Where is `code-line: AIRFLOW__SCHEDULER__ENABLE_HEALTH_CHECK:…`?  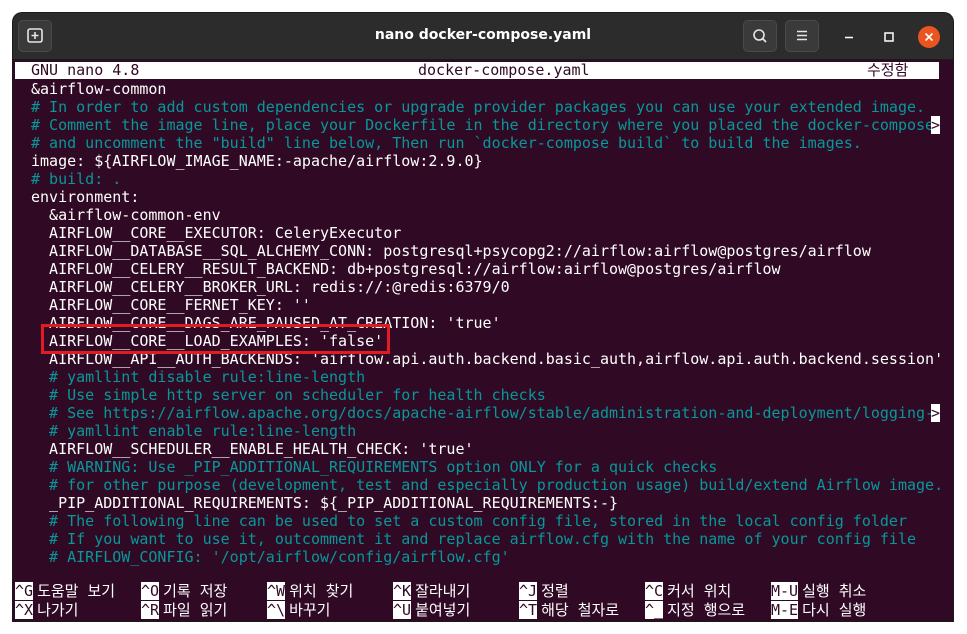
code-line: AIRFLOW__SCHEDULER__ENABLE_HEALTH_CHECK:… is located at coordinates (252, 449).